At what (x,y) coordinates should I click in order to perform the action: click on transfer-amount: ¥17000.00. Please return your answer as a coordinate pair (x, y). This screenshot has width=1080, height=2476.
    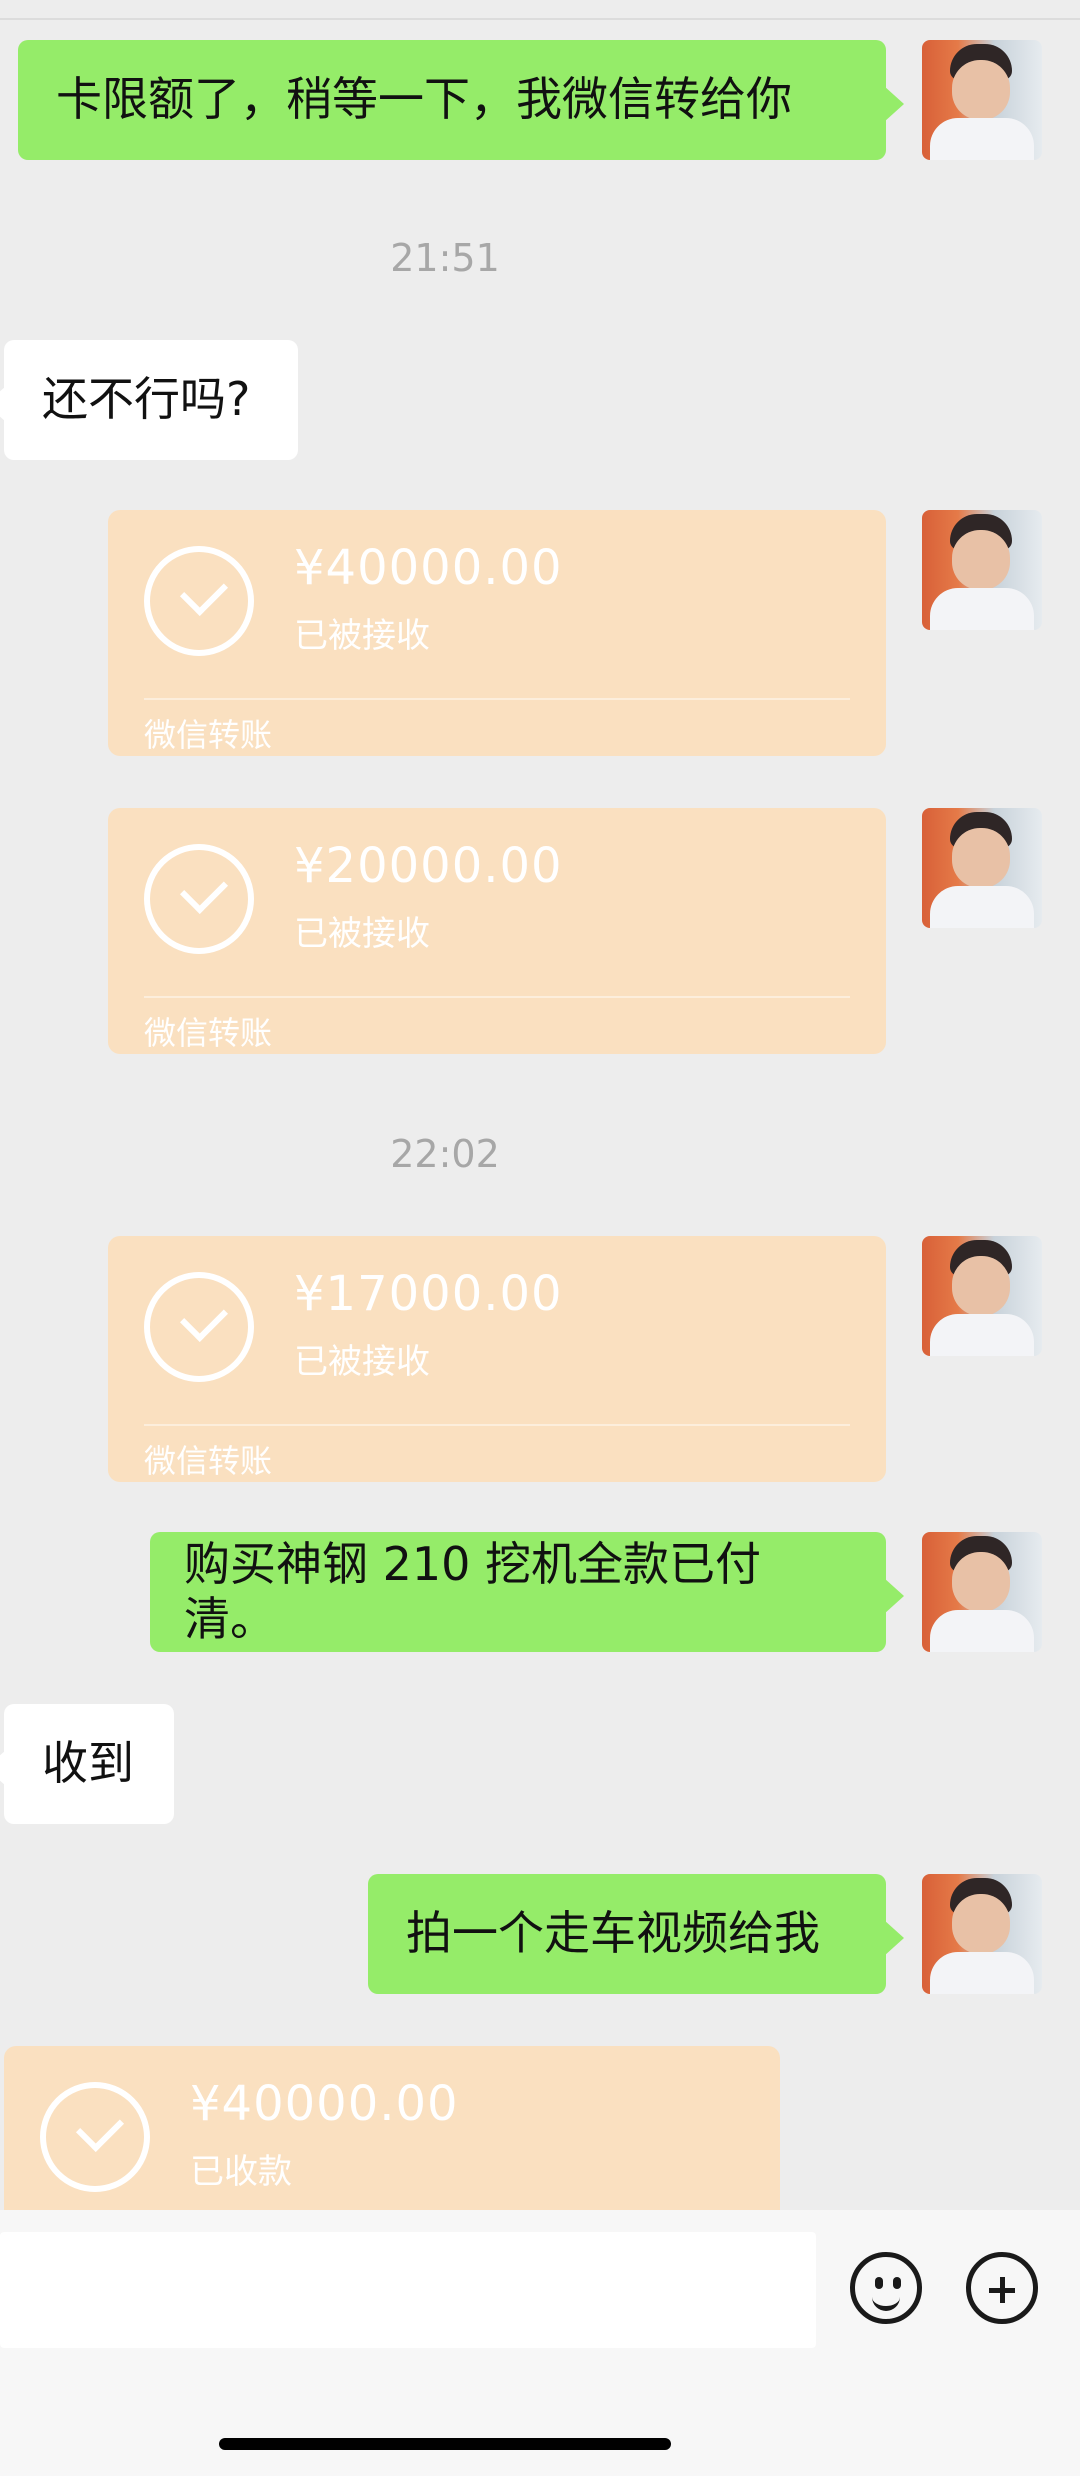
    Looking at the image, I should click on (428, 1294).